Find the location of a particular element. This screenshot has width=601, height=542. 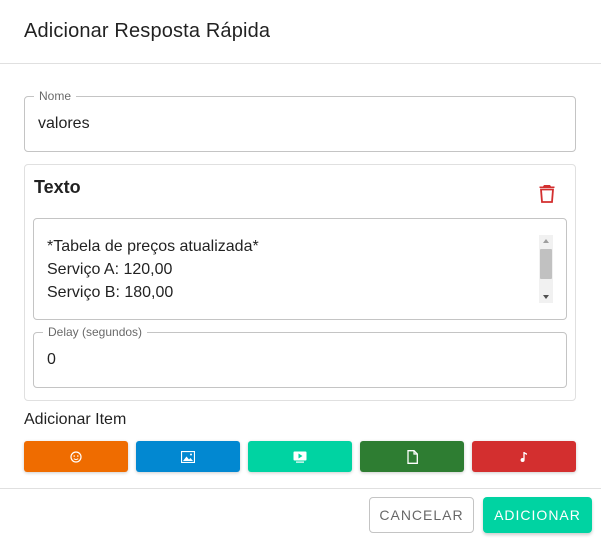

trash-icon is located at coordinates (547, 193).